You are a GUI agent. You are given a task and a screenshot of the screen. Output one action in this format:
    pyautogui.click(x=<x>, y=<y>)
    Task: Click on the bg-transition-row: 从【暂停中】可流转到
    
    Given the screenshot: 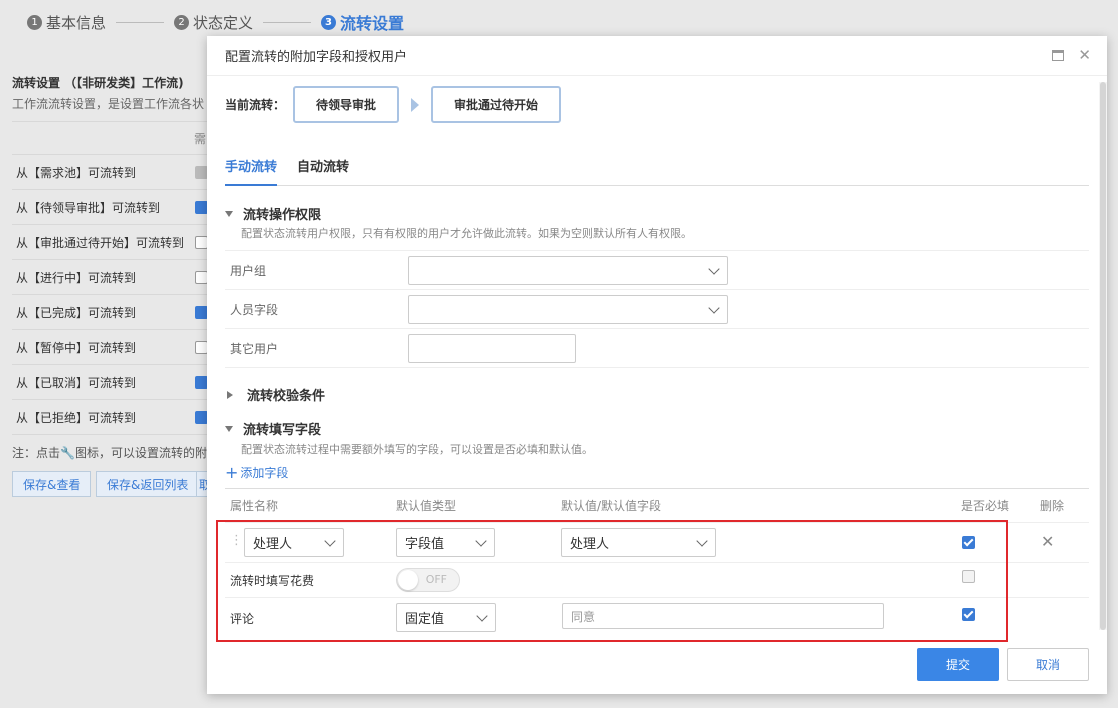 What is the action you would take?
    pyautogui.click(x=110, y=347)
    